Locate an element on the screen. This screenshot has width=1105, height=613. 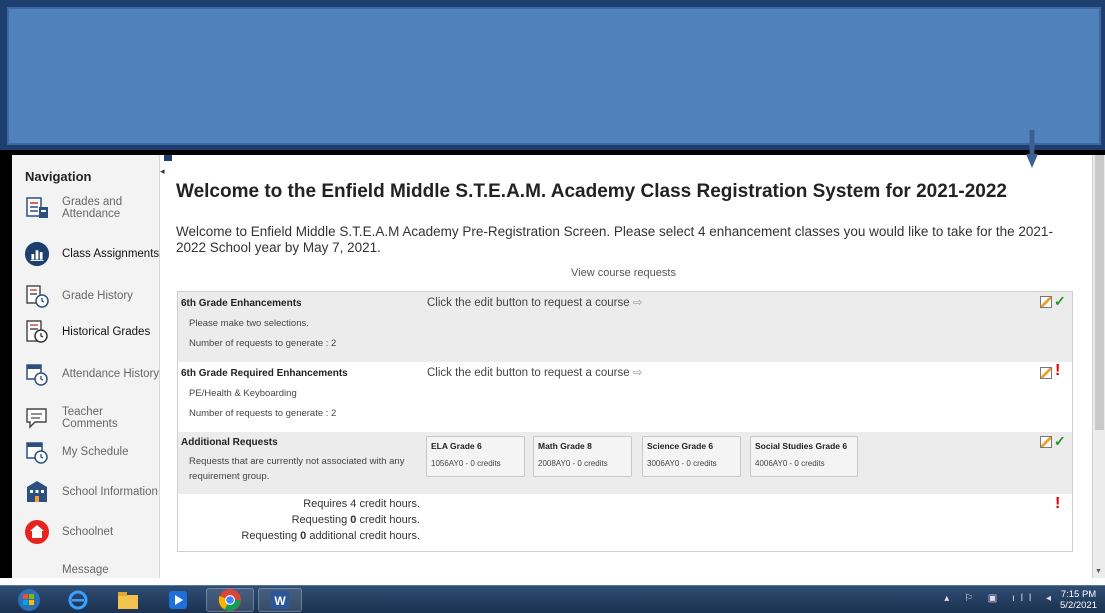
required-credit-hours: Requires 4 credit hours. is located at coordinates (361, 504).